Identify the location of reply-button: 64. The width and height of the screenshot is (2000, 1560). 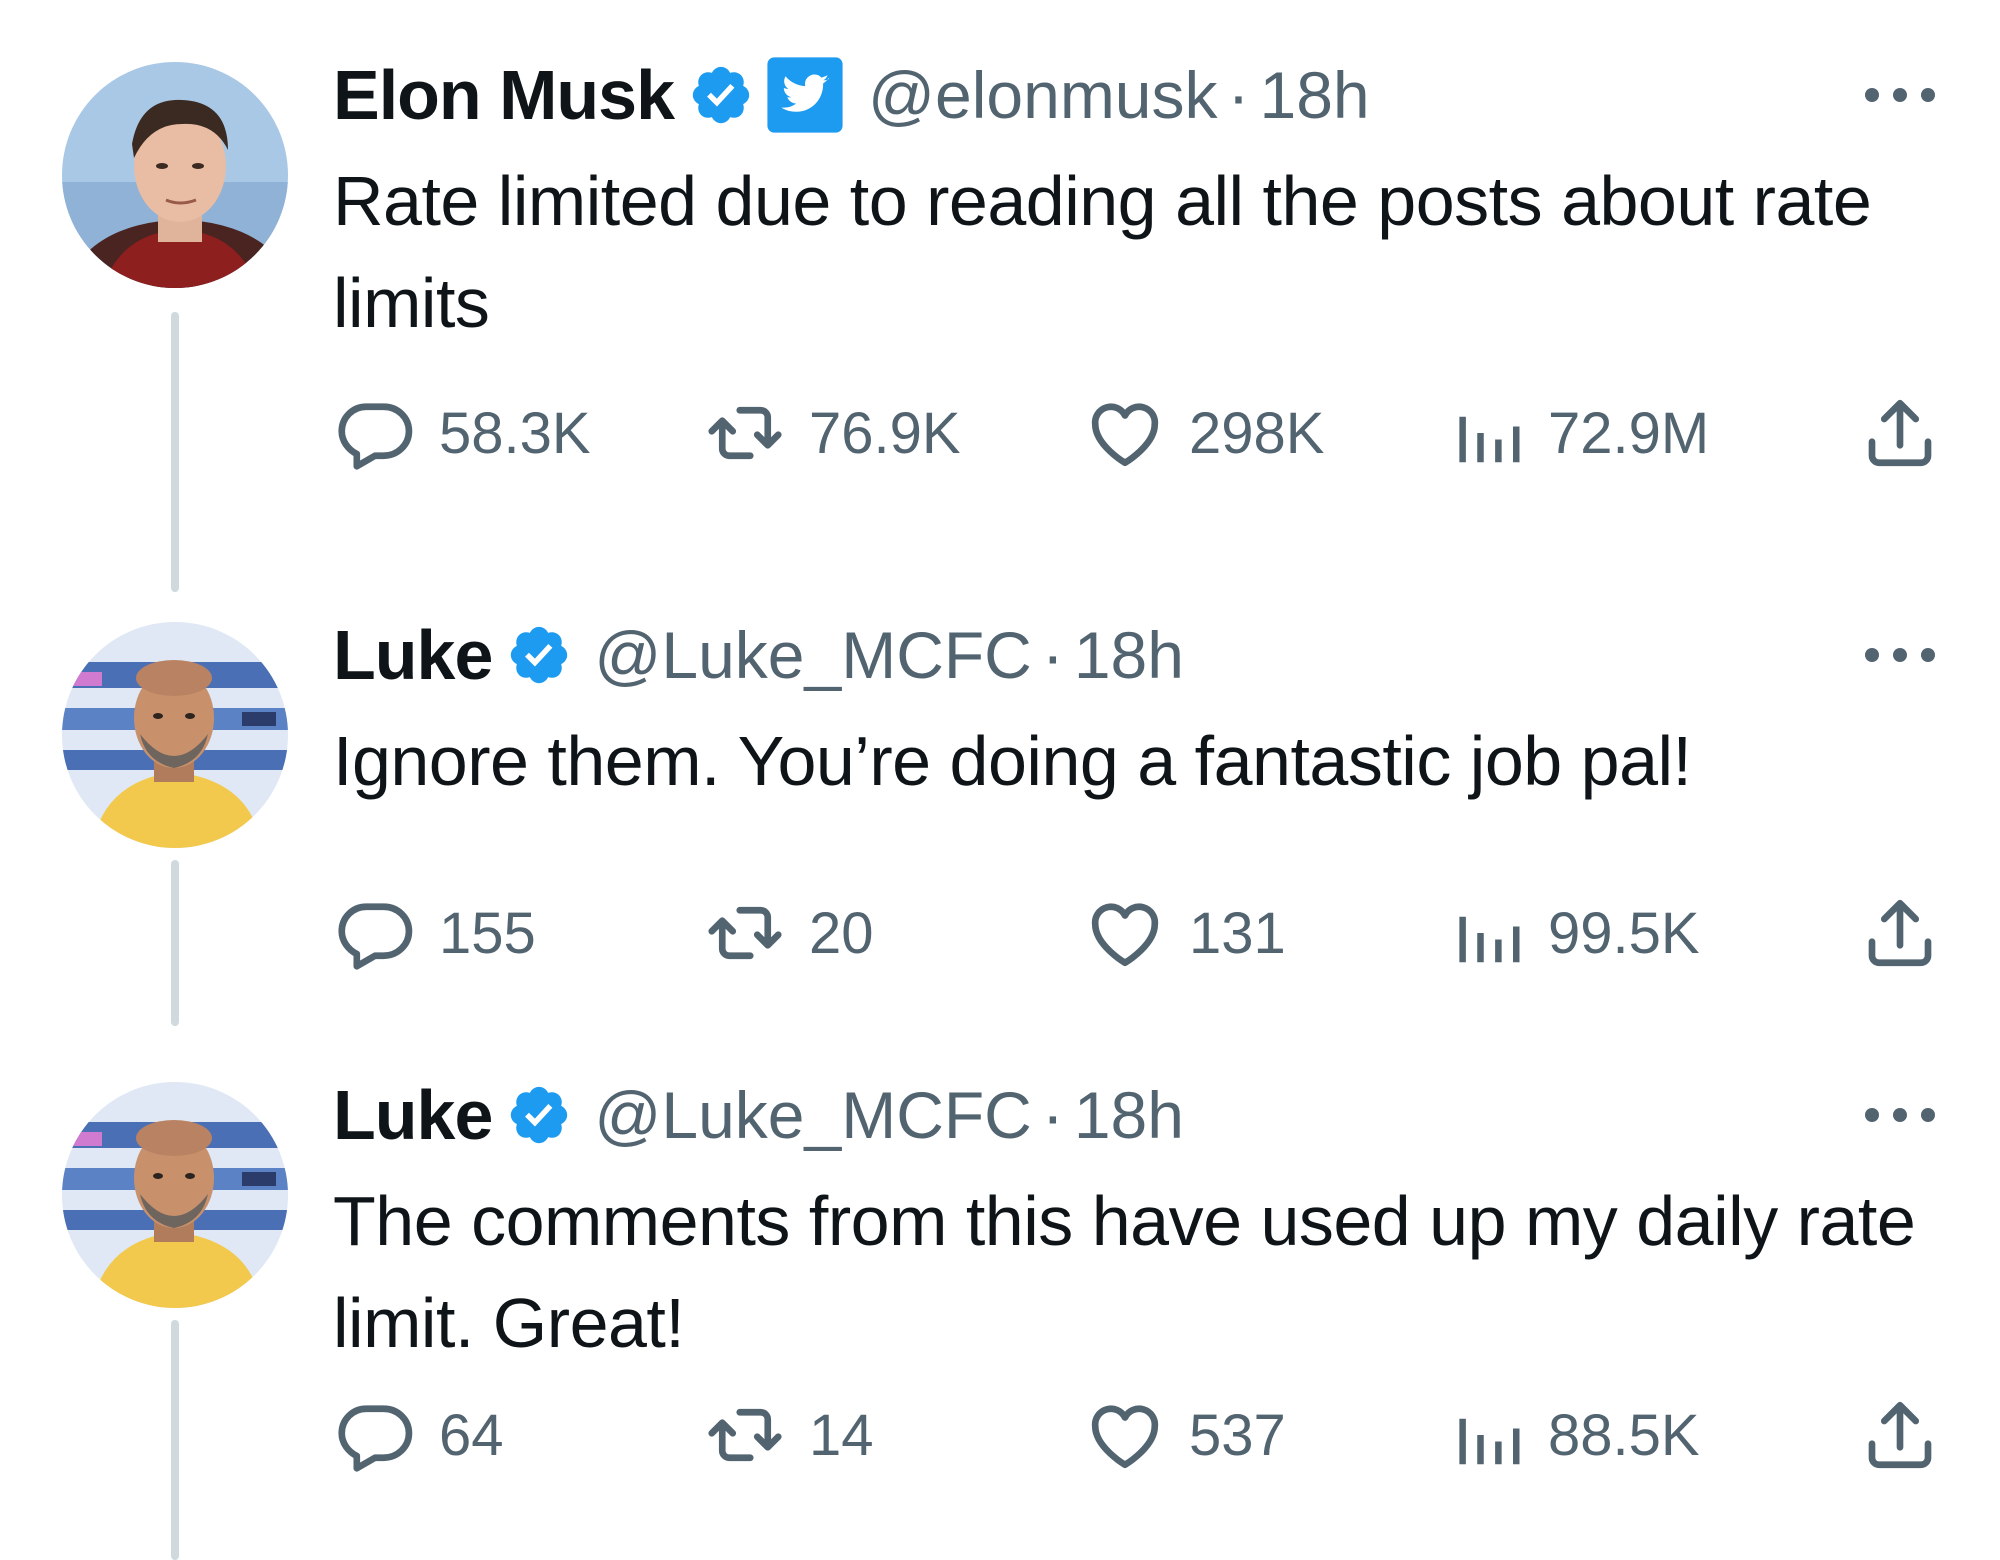
(418, 1435).